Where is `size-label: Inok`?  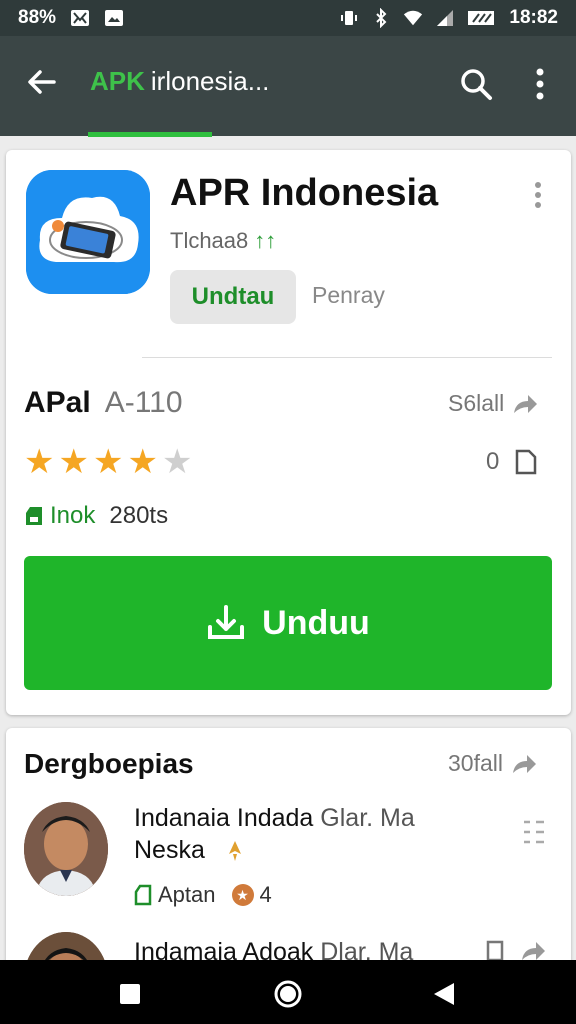 size-label: Inok is located at coordinates (73, 515).